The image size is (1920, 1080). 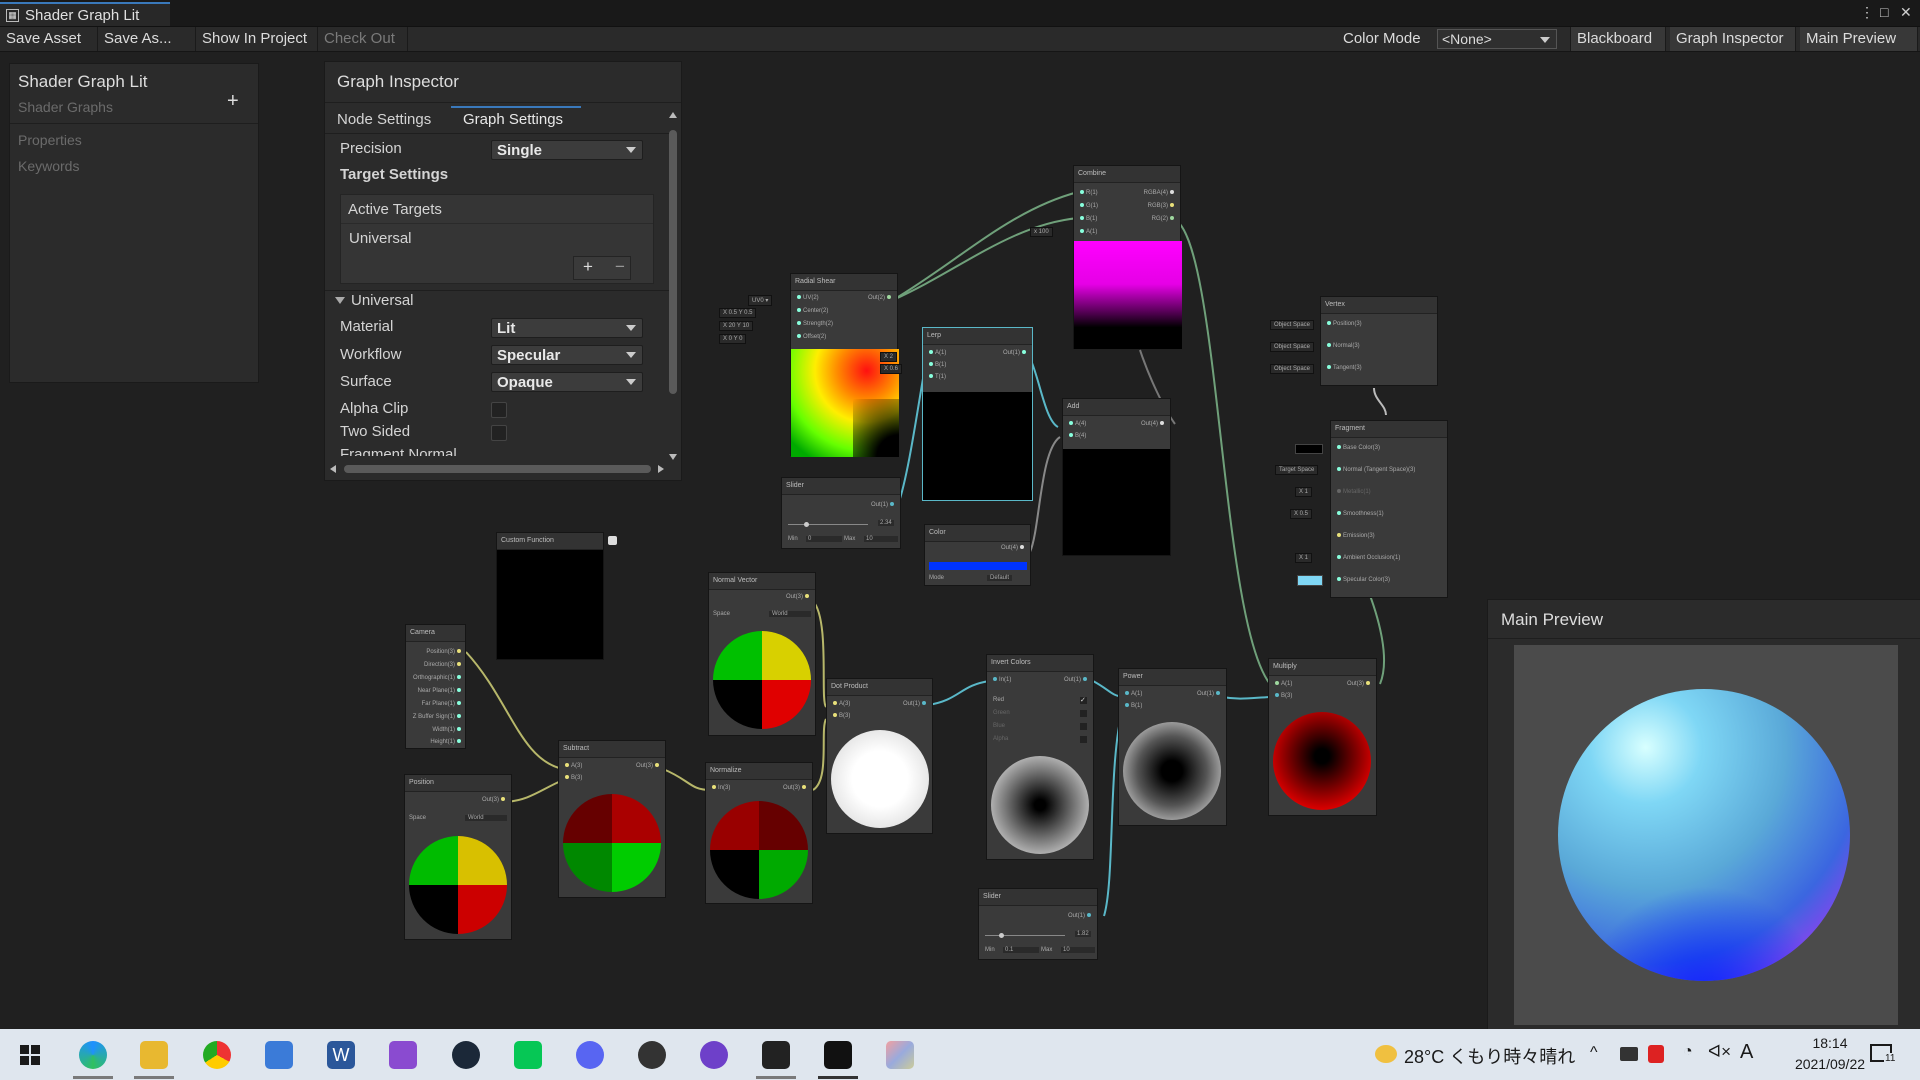 I want to click on clock-date: 2021/09/22, so click(x=1830, y=1064).